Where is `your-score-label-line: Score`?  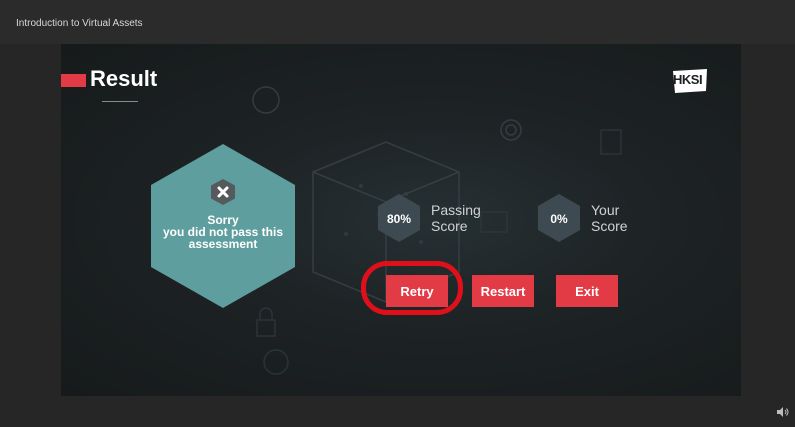 your-score-label-line: Score is located at coordinates (609, 226).